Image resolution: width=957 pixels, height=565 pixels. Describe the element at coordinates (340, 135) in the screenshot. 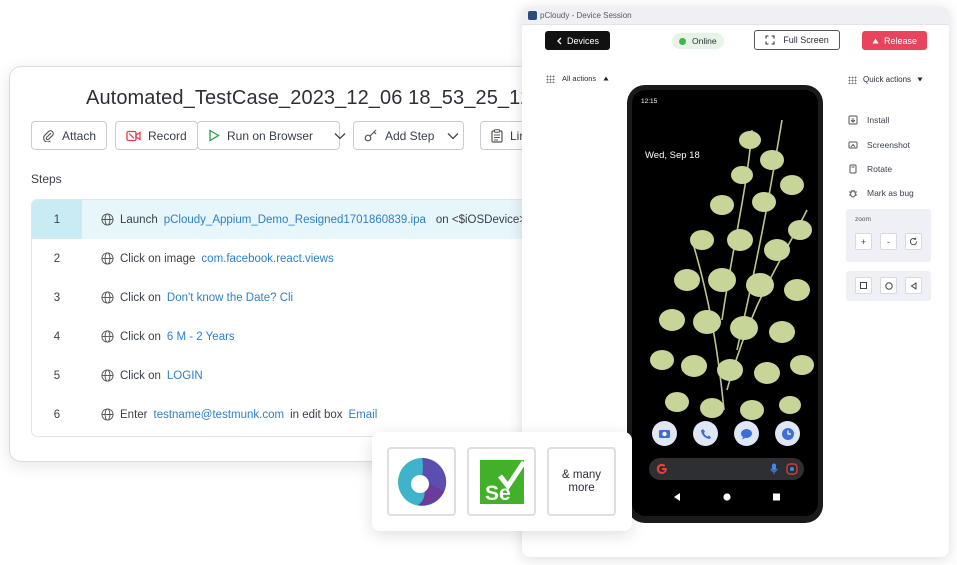

I see `chevron-down-icon` at that location.